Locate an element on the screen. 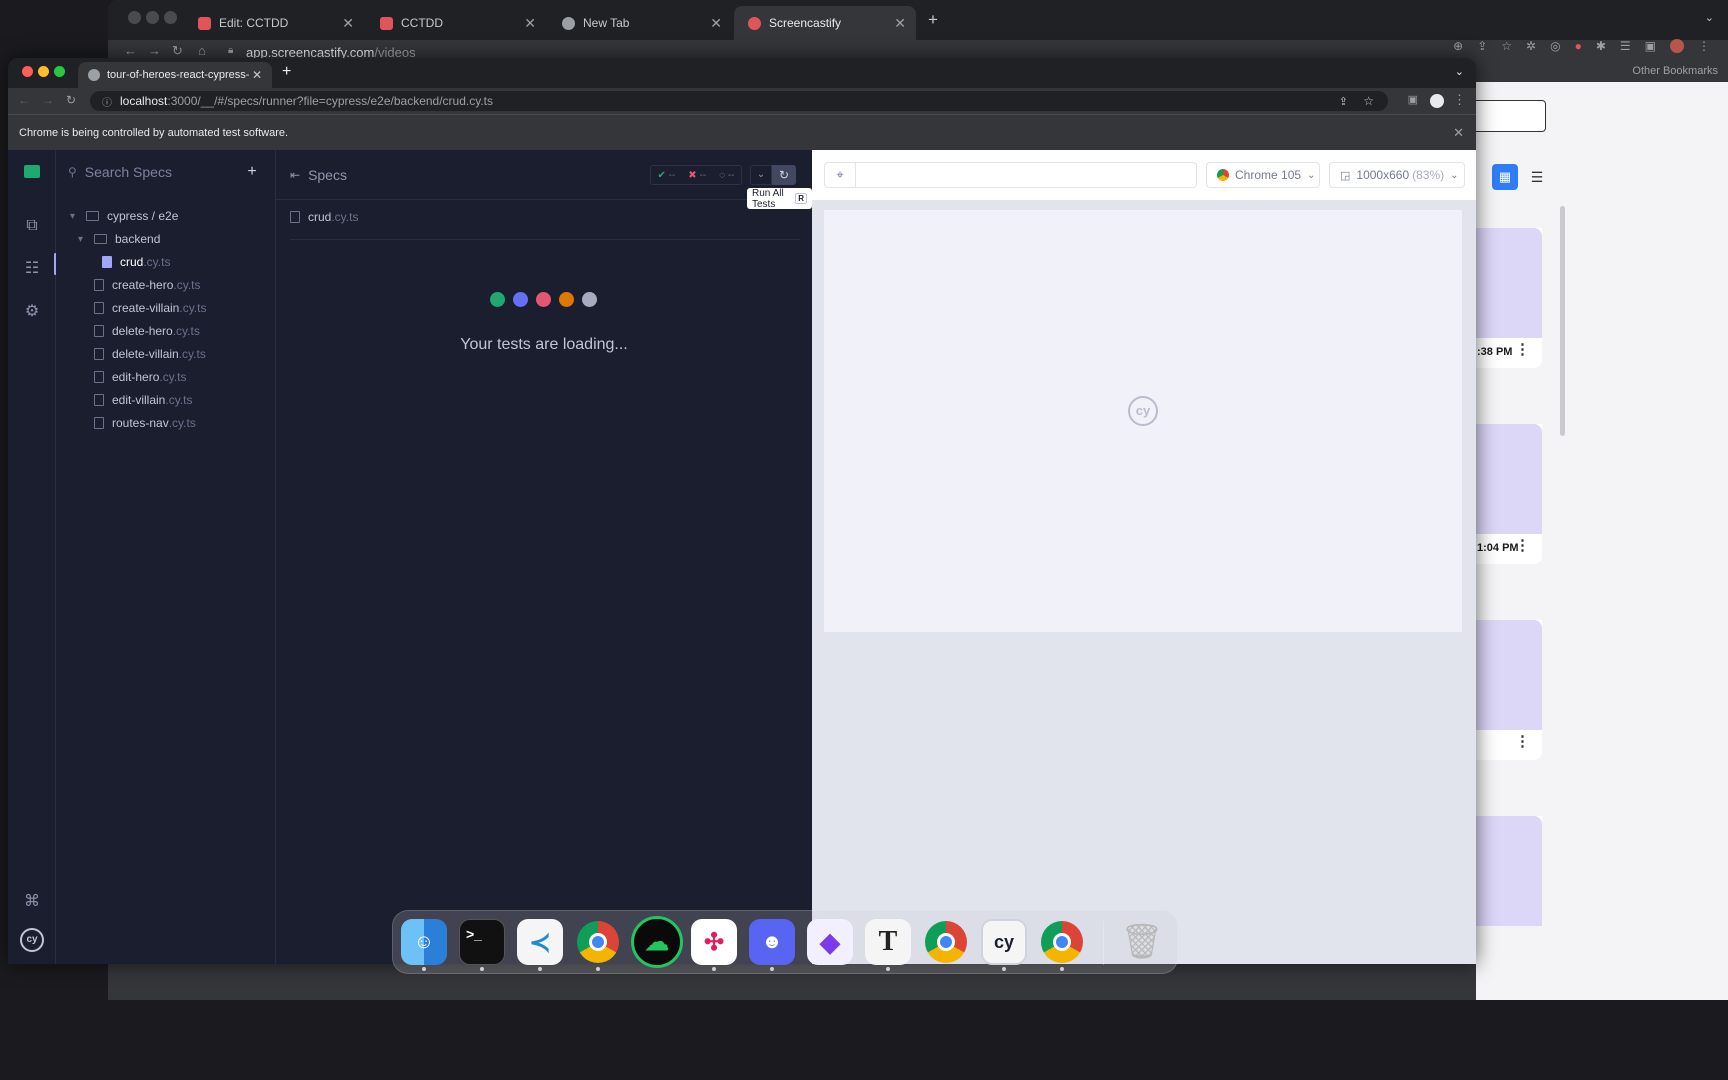 The image size is (1728, 1080). folder-row-backend: ▾ backend is located at coordinates (119, 239).